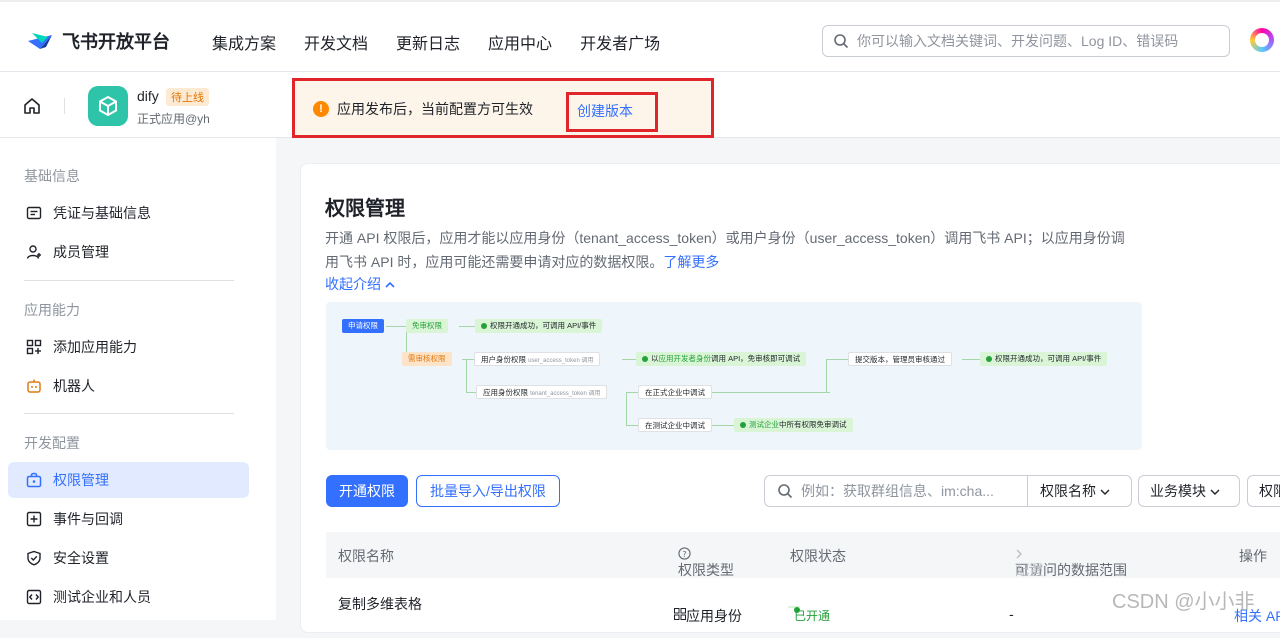 Image resolution: width=1280 pixels, height=638 pixels. What do you see at coordinates (336, 42) in the screenshot?
I see `nav-docs: 开发文档` at bounding box center [336, 42].